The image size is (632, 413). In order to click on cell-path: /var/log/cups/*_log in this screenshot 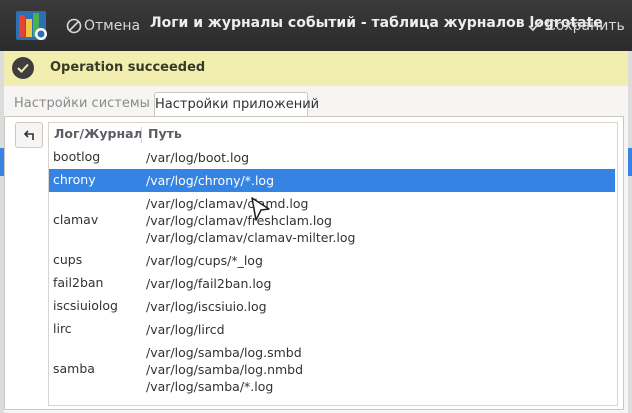, I will do `click(204, 260)`.